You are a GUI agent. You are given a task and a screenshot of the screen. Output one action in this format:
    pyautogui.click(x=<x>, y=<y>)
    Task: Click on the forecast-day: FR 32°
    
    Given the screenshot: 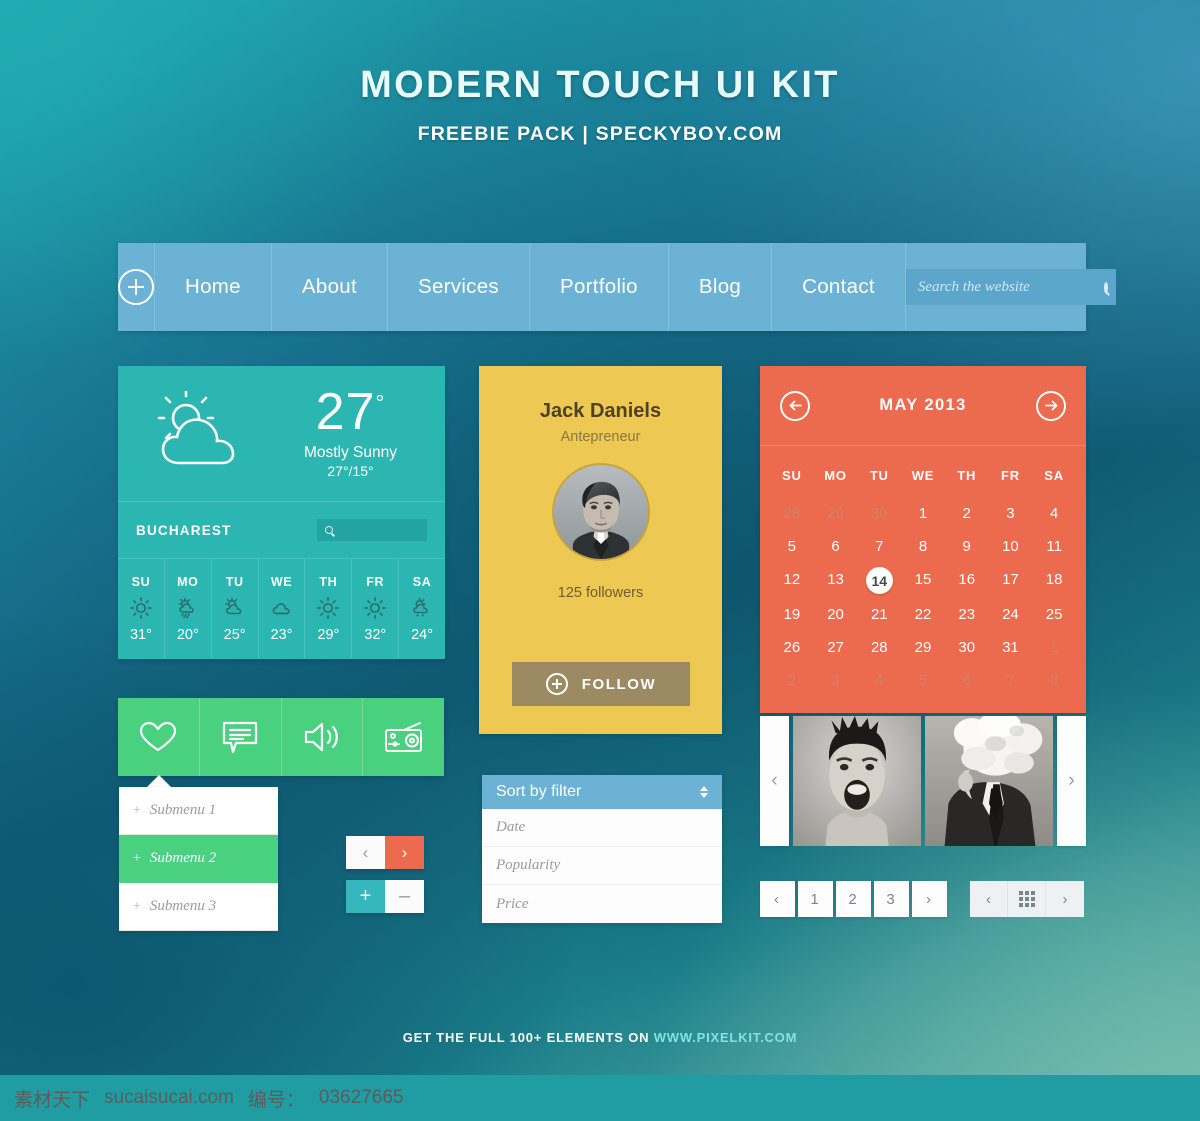 What is the action you would take?
    pyautogui.click(x=376, y=609)
    